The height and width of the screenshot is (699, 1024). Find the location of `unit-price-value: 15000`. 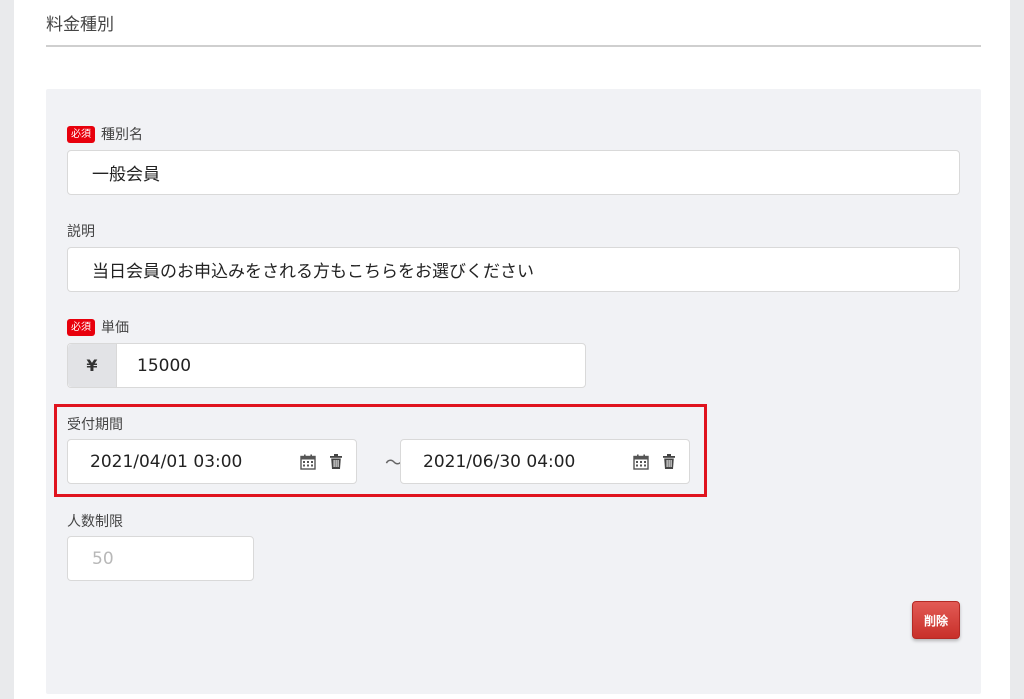

unit-price-value: 15000 is located at coordinates (164, 365).